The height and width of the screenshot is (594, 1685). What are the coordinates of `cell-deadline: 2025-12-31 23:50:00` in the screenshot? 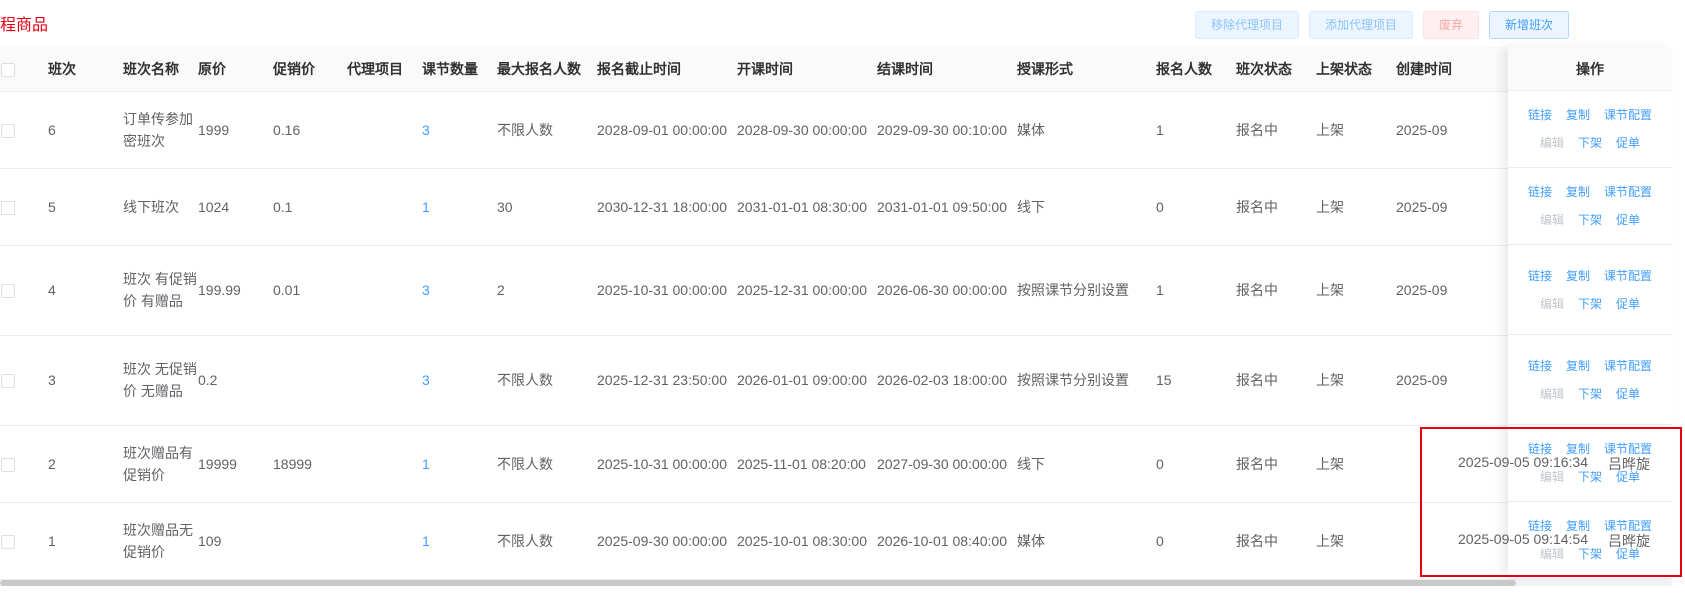 It's located at (667, 380).